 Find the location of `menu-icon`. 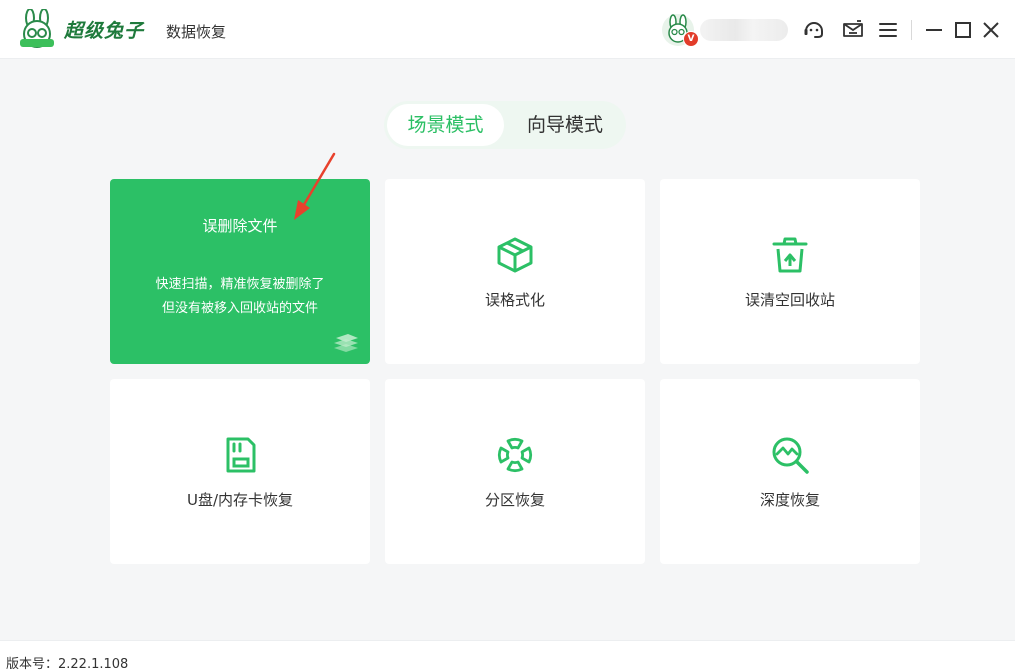

menu-icon is located at coordinates (888, 30).